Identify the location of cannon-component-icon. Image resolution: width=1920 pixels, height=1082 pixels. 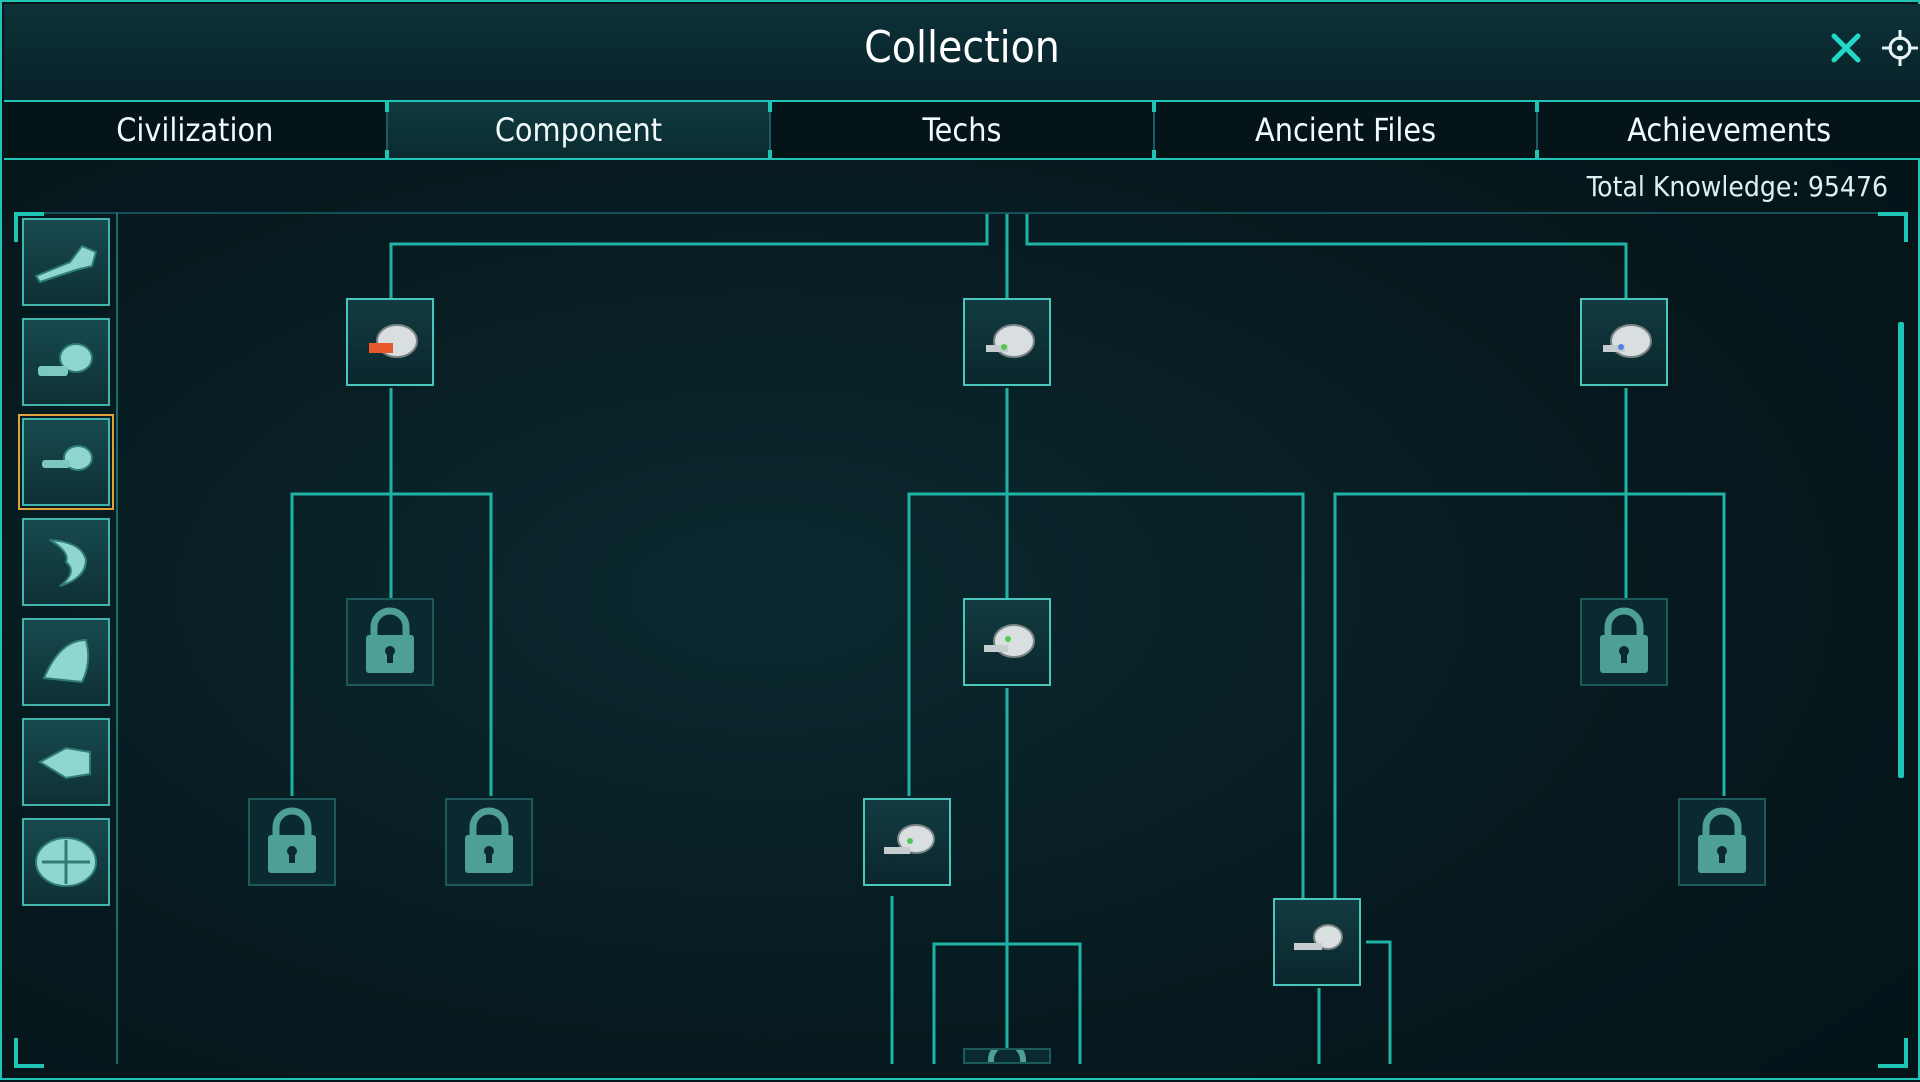
(67, 458).